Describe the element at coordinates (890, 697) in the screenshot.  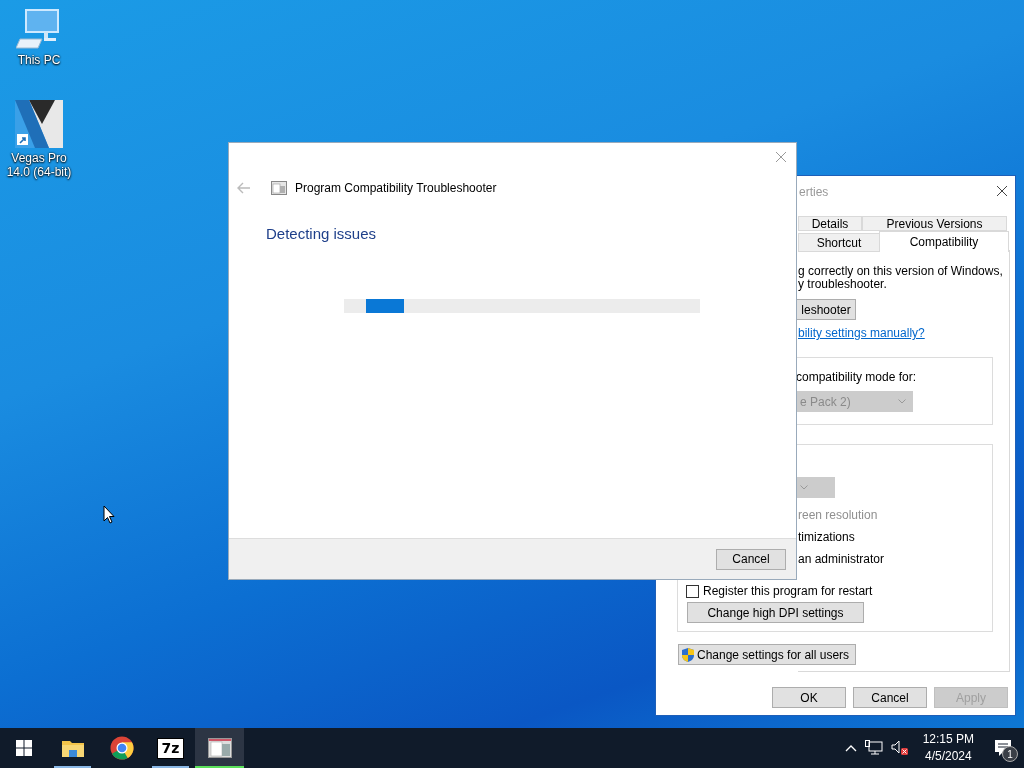
I see `dialog-button: Cancel` at that location.